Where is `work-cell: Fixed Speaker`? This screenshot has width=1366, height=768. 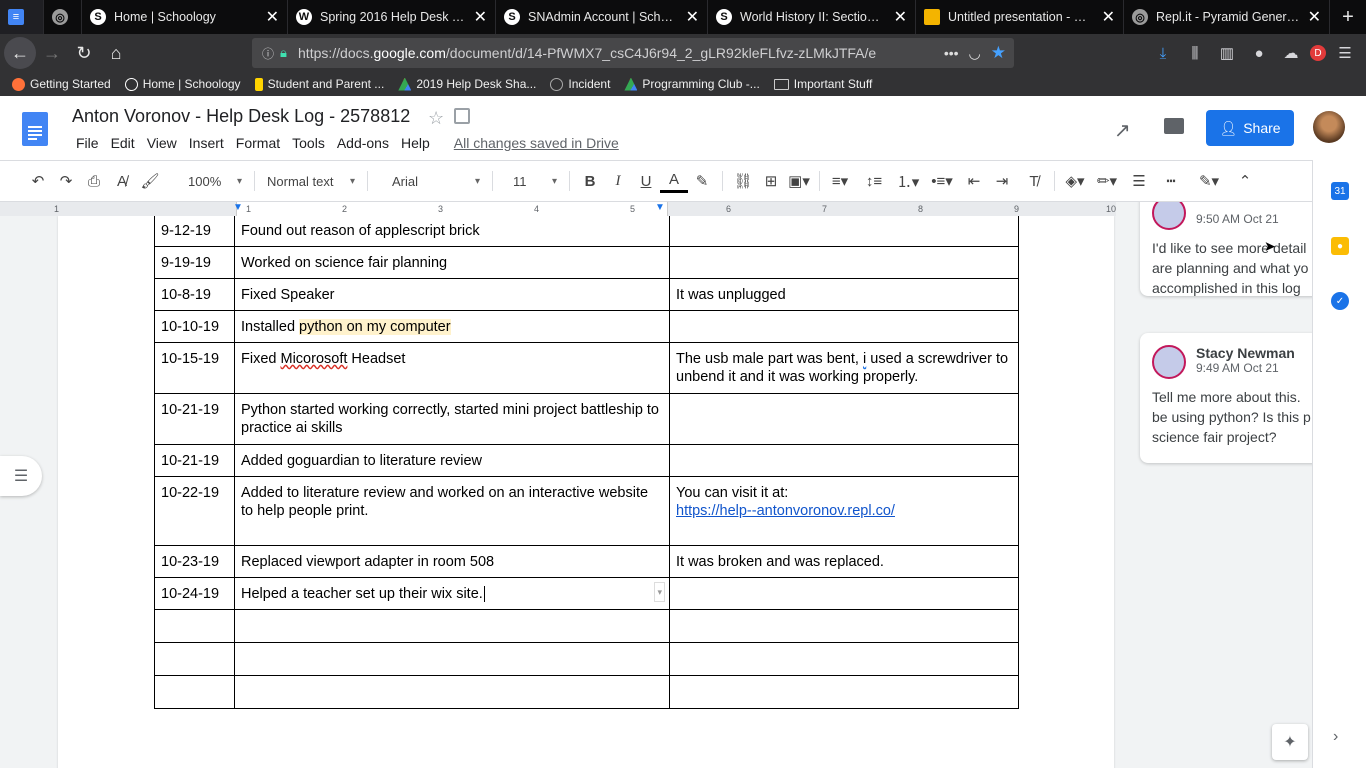 work-cell: Fixed Speaker is located at coordinates (452, 294).